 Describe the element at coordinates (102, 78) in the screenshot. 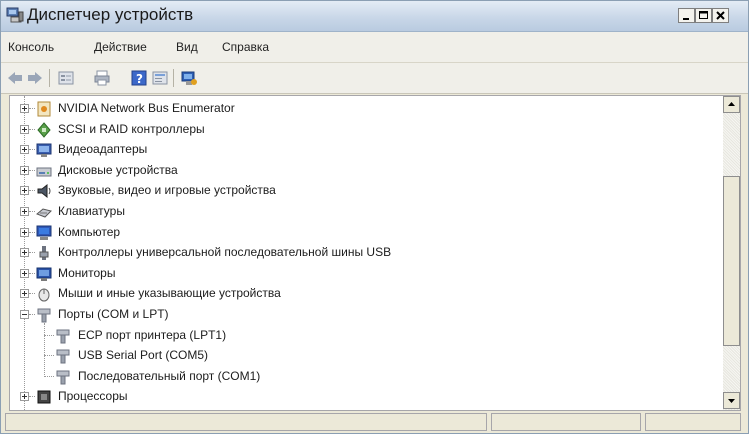

I see `print-icon` at that location.